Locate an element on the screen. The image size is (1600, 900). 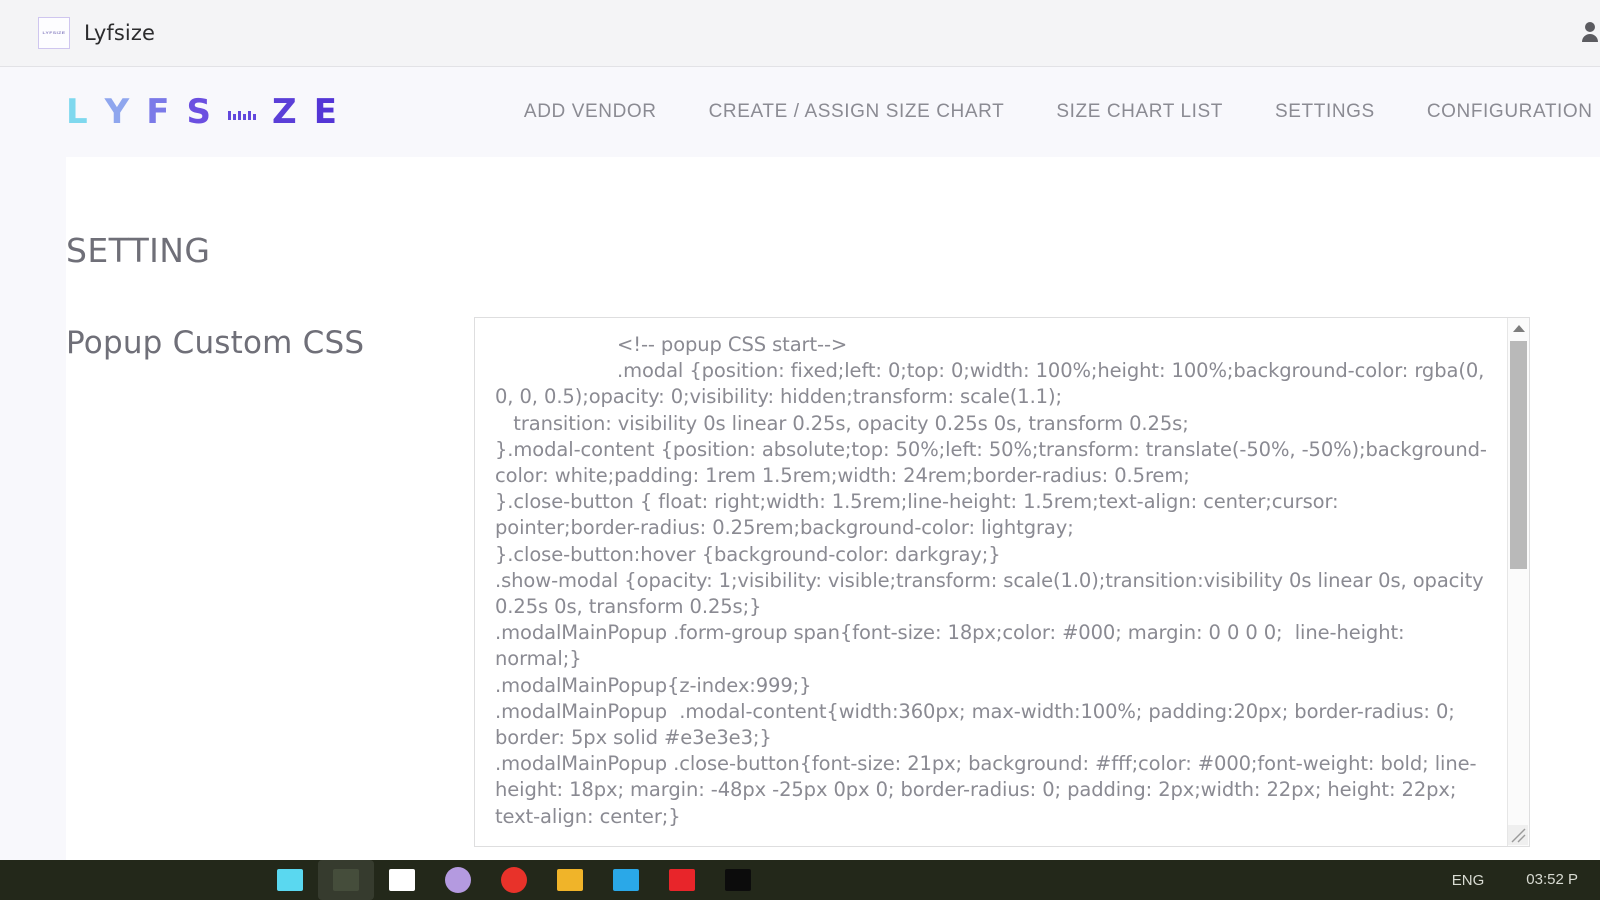
logo-letter-f: F is located at coordinates (158, 112).